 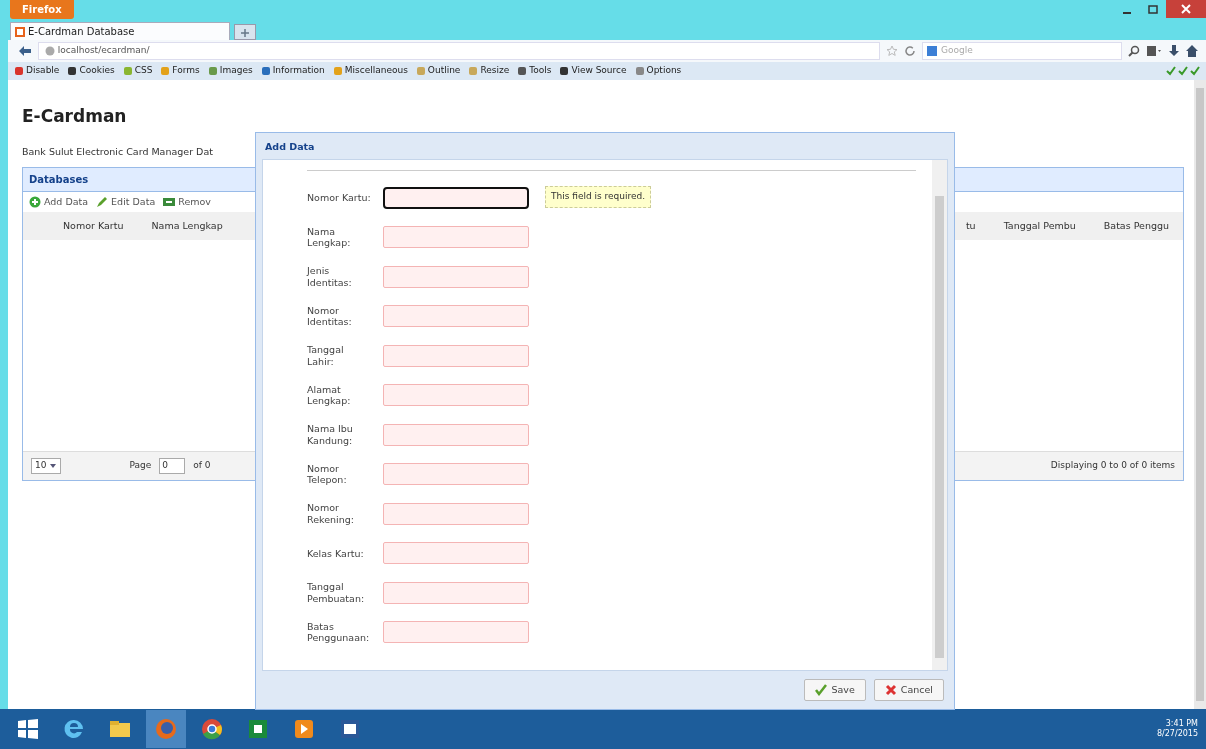 What do you see at coordinates (598, 197) in the screenshot?
I see `tooltip: This field is required.` at bounding box center [598, 197].